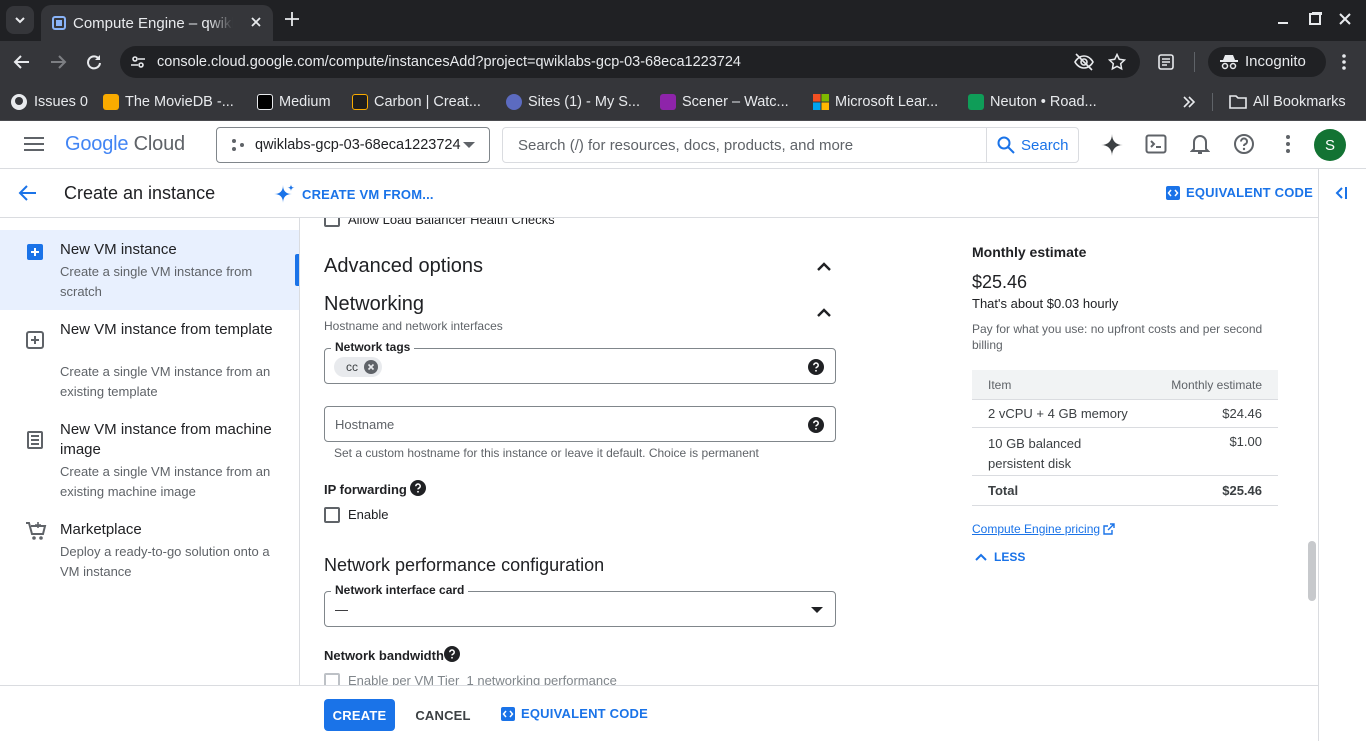 Image resolution: width=1366 pixels, height=741 pixels. Describe the element at coordinates (999, 557) in the screenshot. I see `less-button: LESS` at that location.